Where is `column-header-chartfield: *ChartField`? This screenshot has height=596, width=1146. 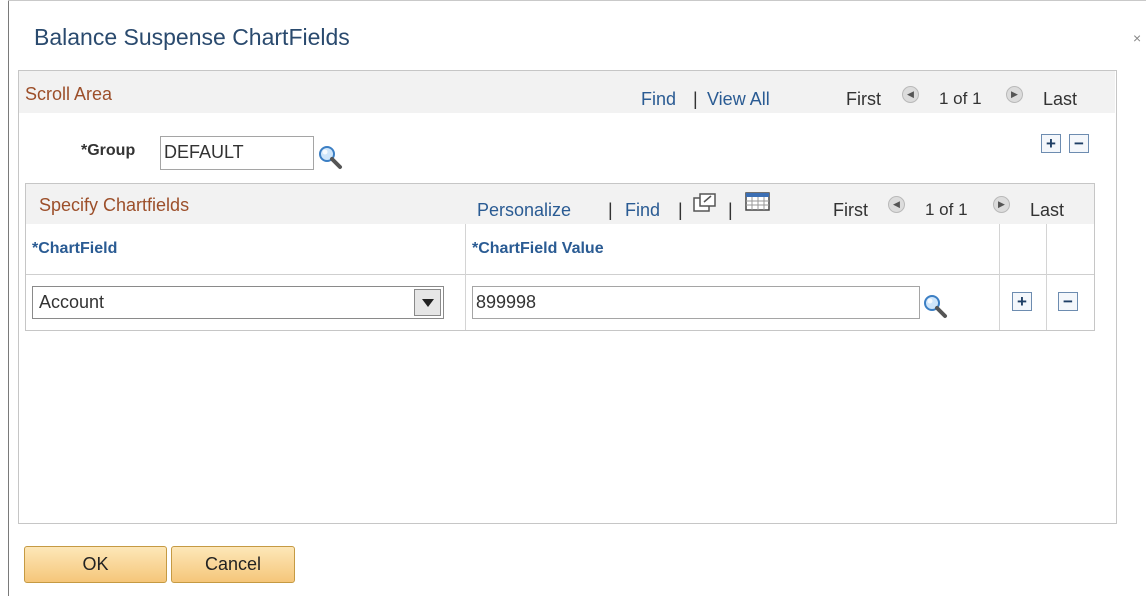 column-header-chartfield: *ChartField is located at coordinates (74, 249).